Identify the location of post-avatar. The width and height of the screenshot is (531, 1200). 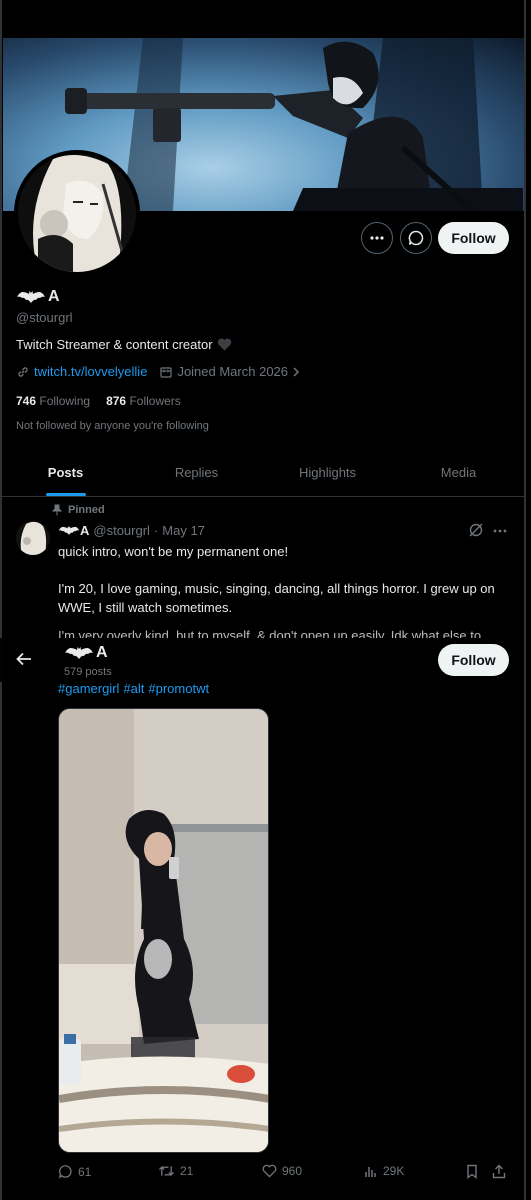
(33, 538).